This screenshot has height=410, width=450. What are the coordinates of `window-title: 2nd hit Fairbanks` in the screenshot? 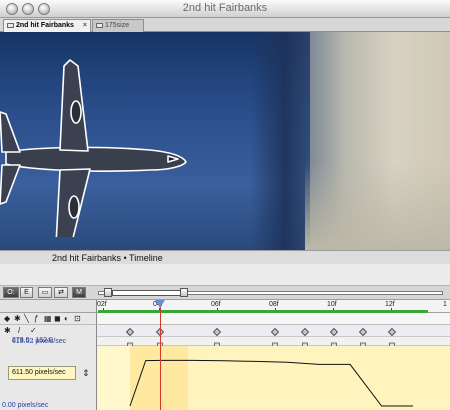 It's located at (225, 8).